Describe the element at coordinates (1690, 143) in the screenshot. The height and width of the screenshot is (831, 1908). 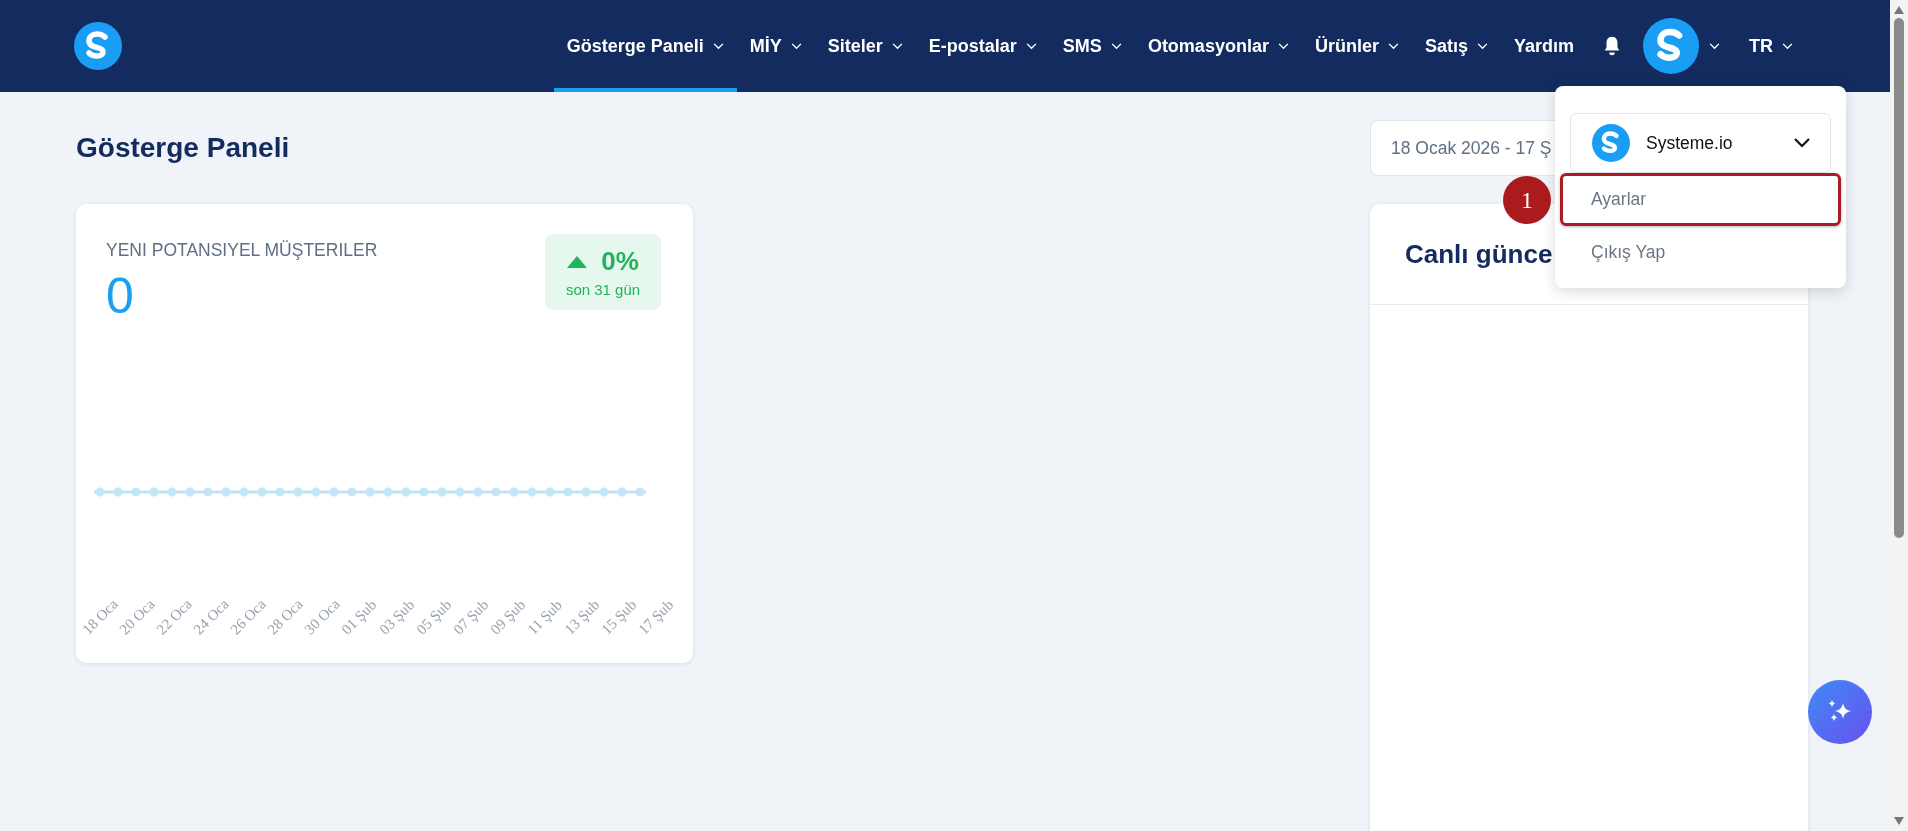
I see `account-name: Systeme.io` at that location.